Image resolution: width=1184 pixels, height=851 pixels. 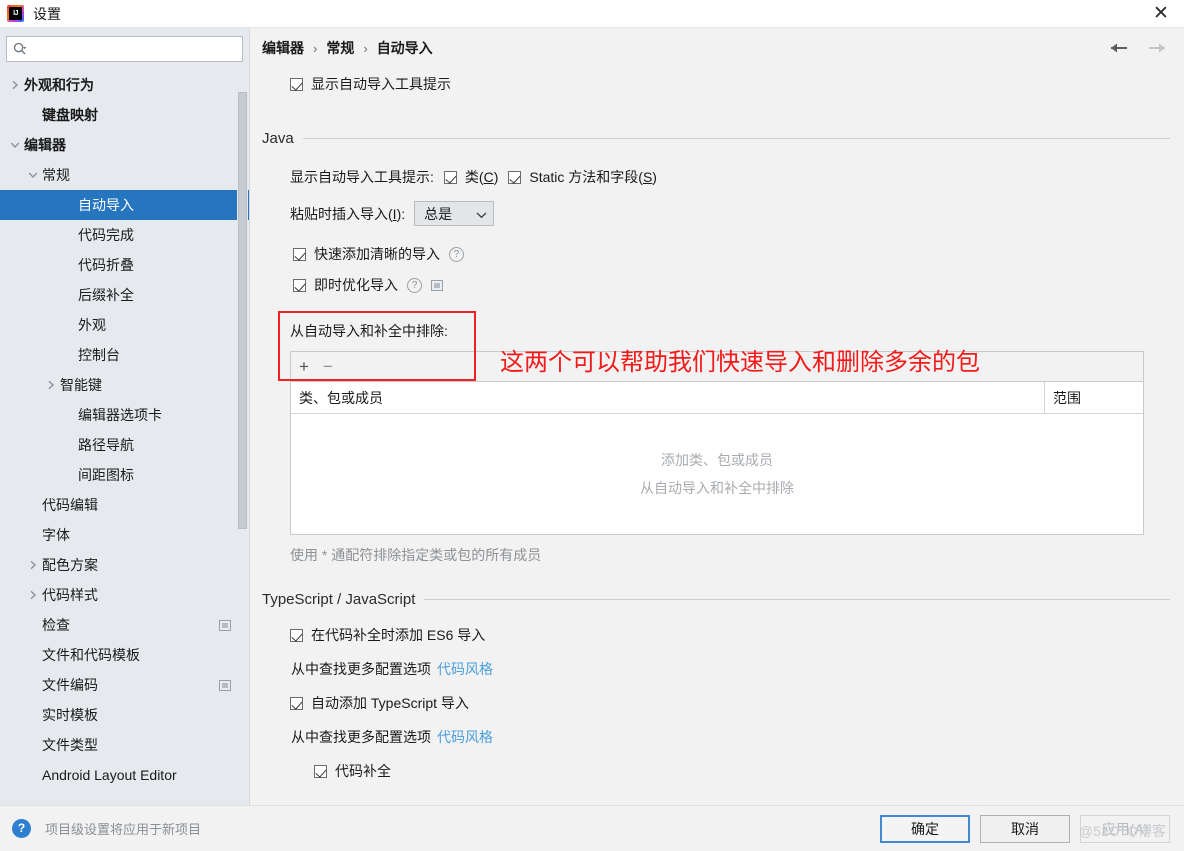 What do you see at coordinates (416, 555) in the screenshot?
I see `wildcard-hint: 使用 * 通配符排除指定类或包的所有成员` at bounding box center [416, 555].